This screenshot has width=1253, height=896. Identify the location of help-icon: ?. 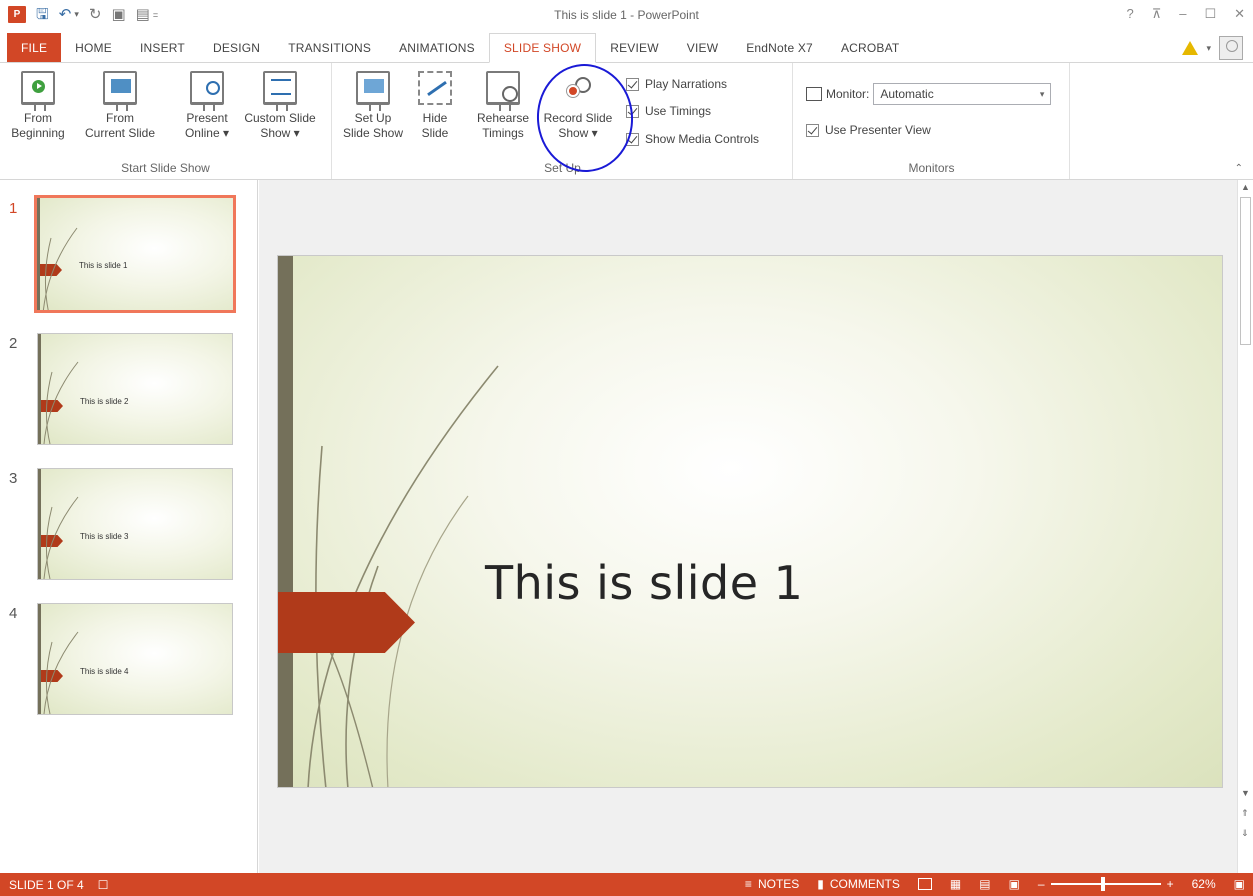
(1129, 14).